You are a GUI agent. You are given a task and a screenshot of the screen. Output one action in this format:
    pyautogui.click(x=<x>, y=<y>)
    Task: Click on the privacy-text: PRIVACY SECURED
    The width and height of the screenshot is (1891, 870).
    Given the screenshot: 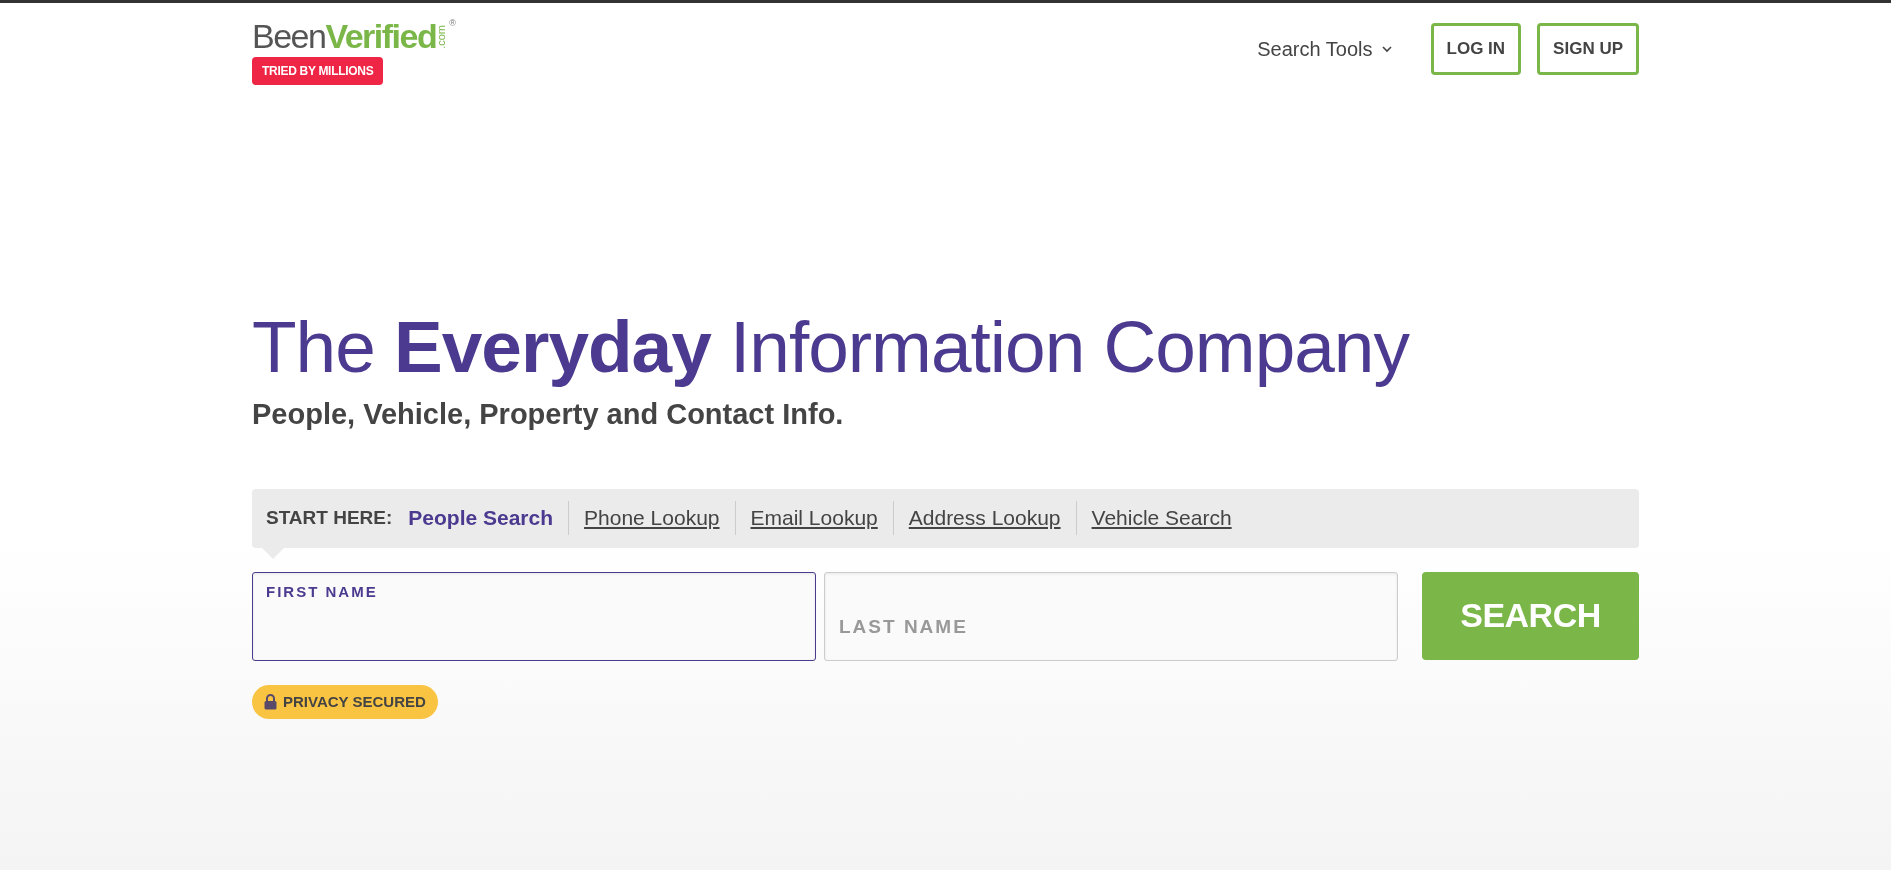 What is the action you would take?
    pyautogui.click(x=354, y=701)
    